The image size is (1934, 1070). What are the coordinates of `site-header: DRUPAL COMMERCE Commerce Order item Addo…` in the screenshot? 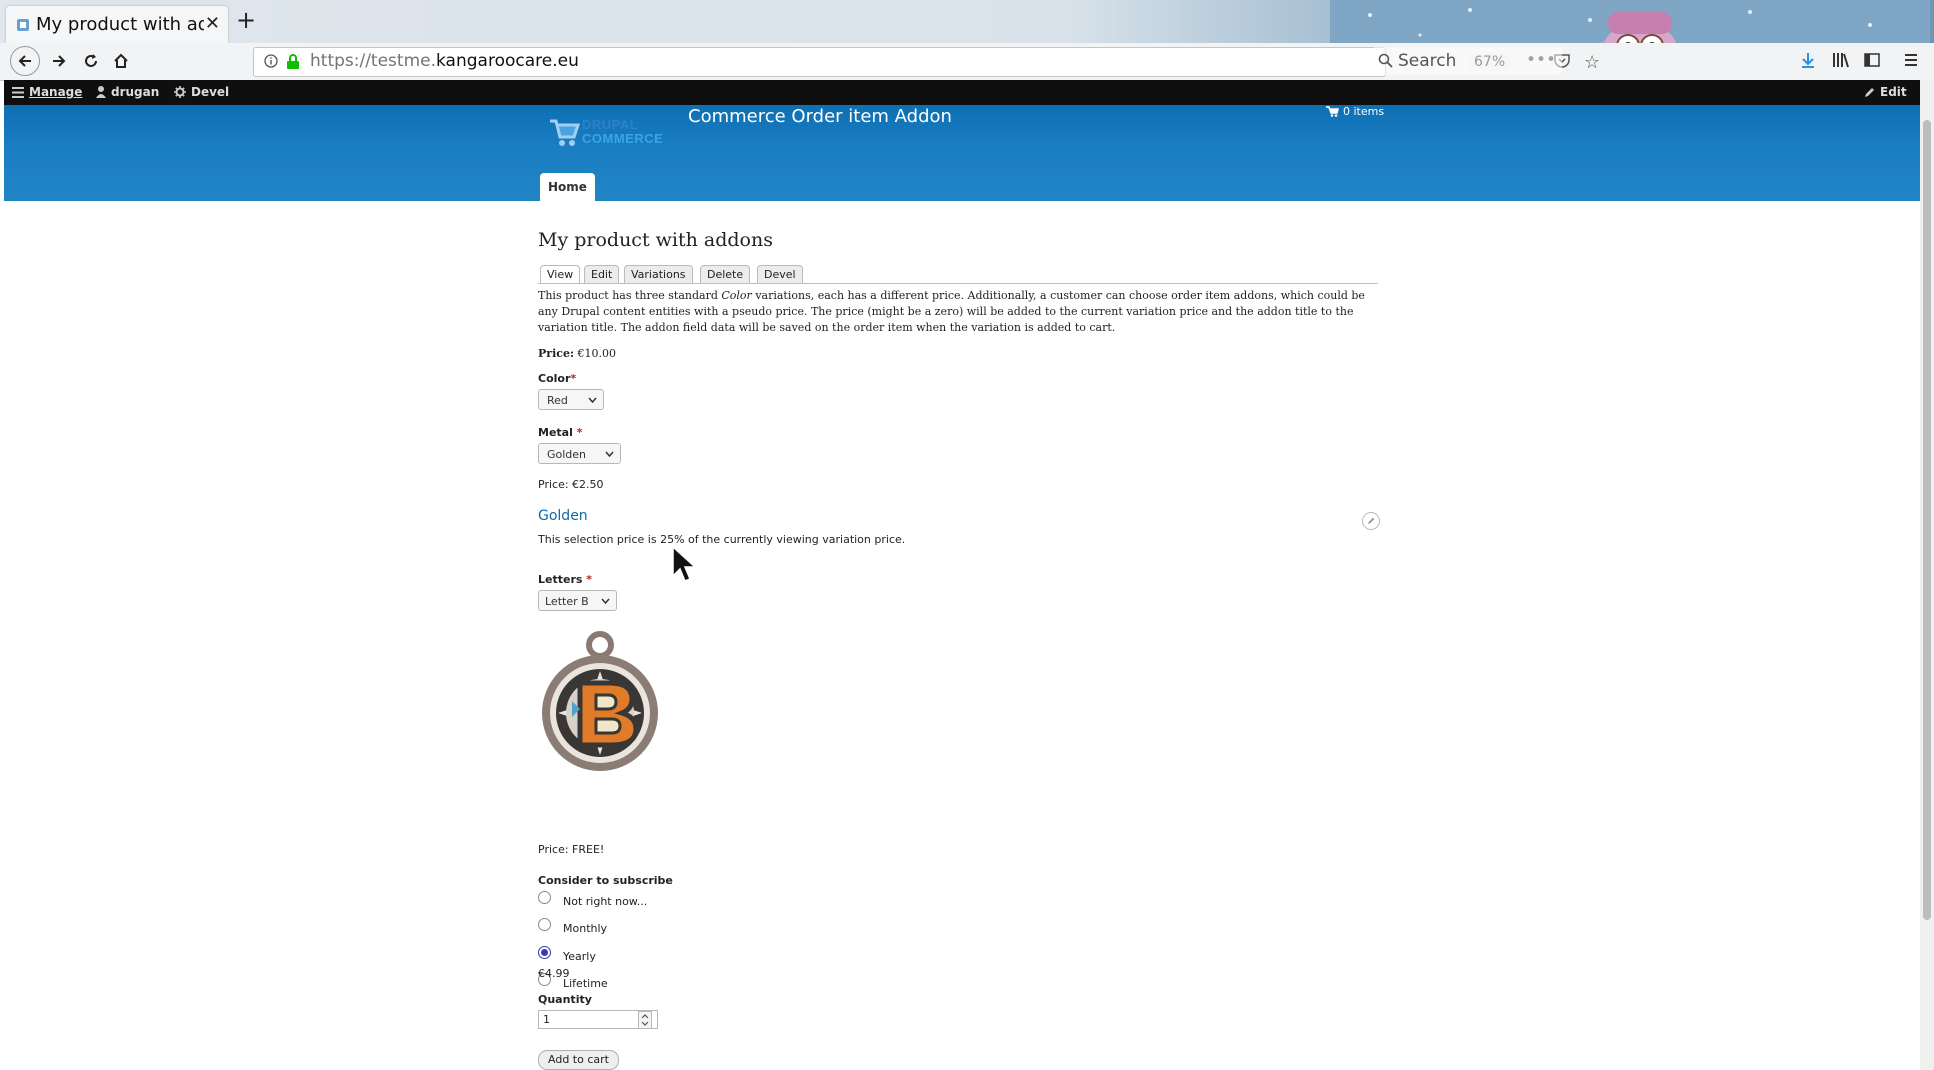 It's located at (962, 153).